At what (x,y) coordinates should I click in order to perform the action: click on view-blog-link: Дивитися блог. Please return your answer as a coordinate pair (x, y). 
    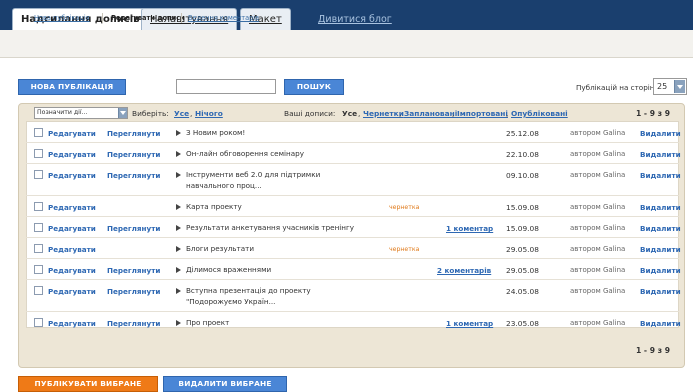
    Looking at the image, I should click on (355, 19).